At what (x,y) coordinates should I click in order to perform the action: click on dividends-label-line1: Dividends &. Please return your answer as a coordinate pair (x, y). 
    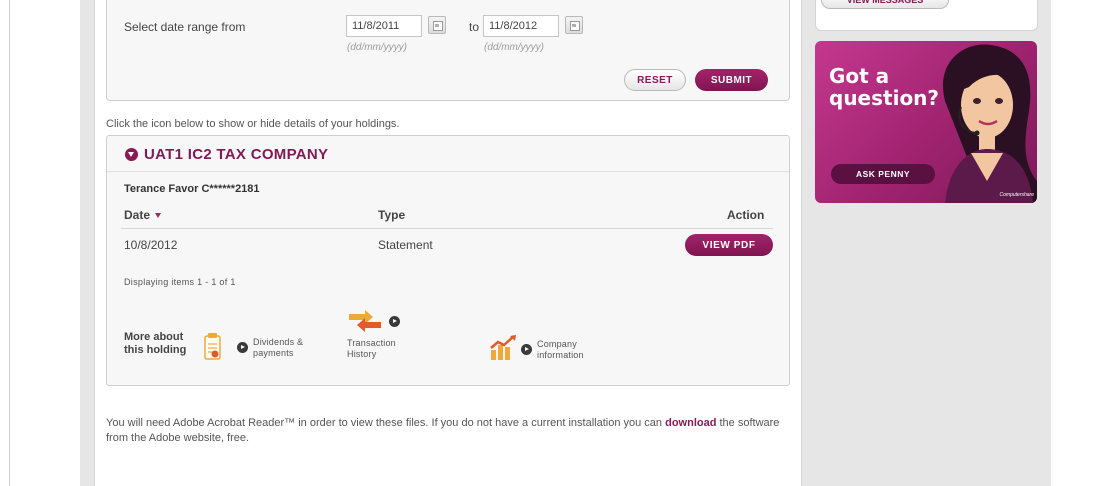
    Looking at the image, I should click on (278, 342).